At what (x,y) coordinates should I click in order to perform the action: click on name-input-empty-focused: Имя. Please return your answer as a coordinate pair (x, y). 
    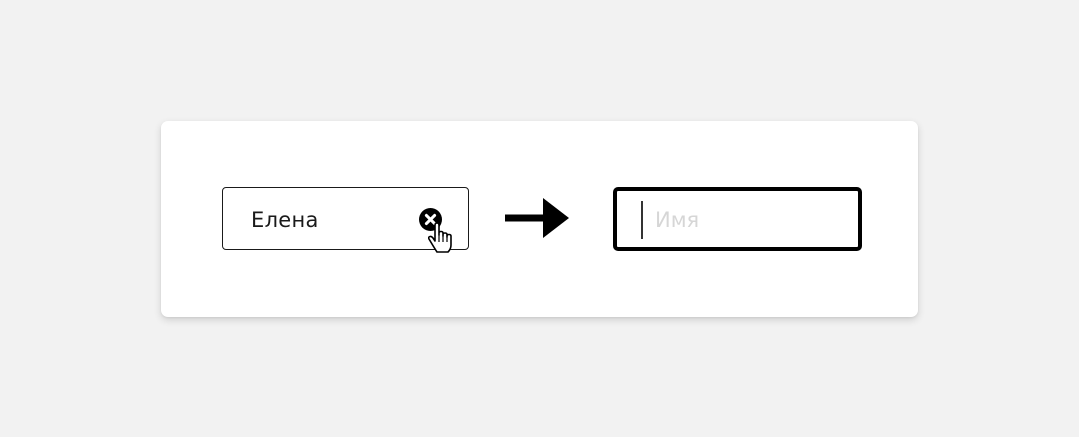
    Looking at the image, I should click on (737, 219).